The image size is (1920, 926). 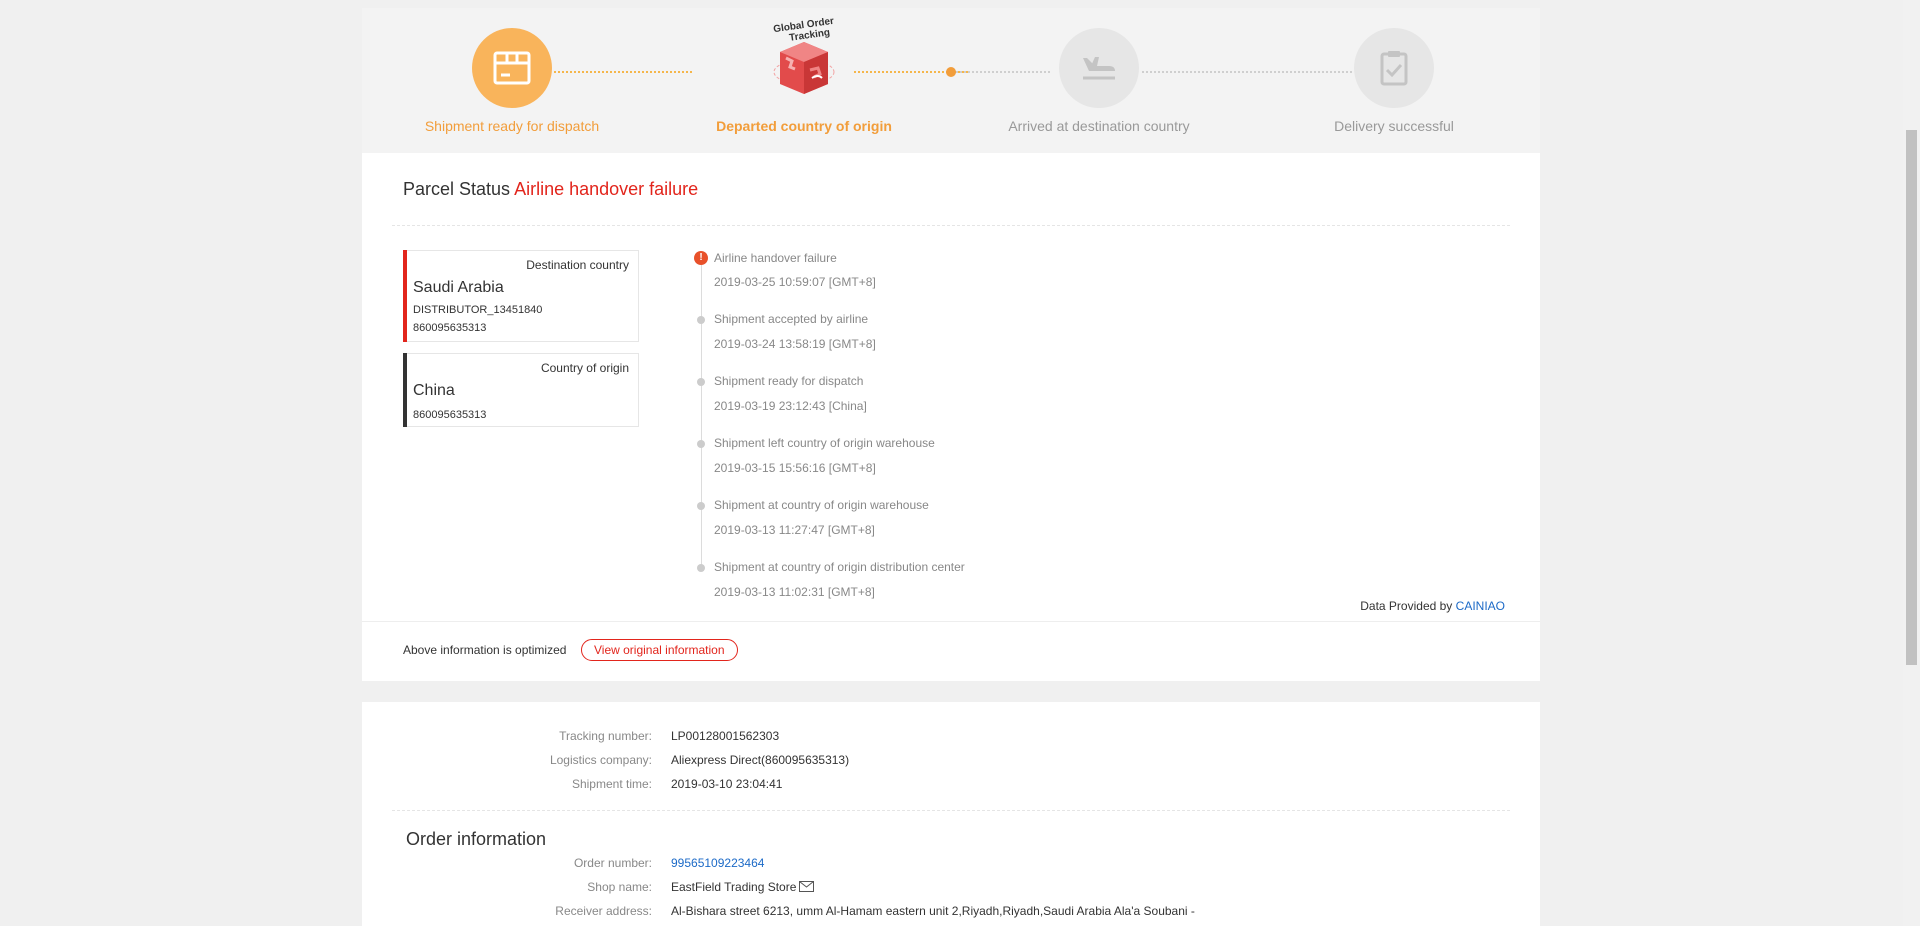 I want to click on shop-name-text: EastField Trading Store, so click(x=733, y=887).